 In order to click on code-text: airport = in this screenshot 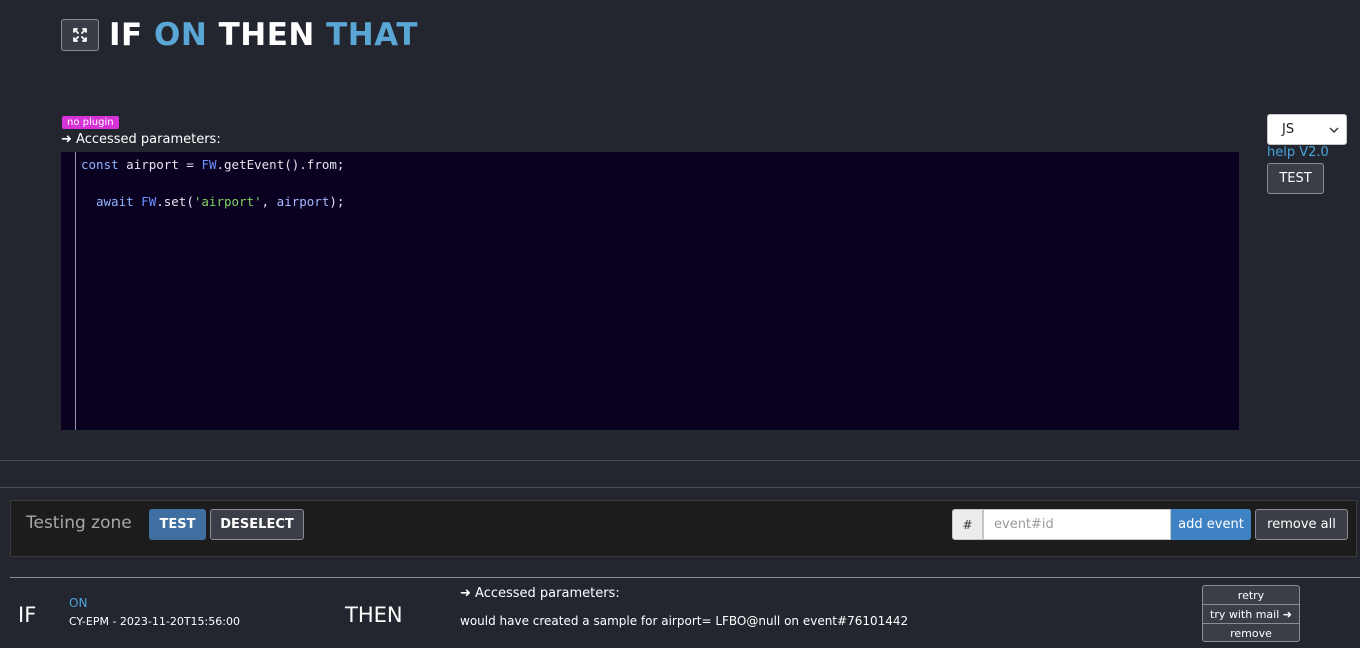, I will do `click(160, 164)`.